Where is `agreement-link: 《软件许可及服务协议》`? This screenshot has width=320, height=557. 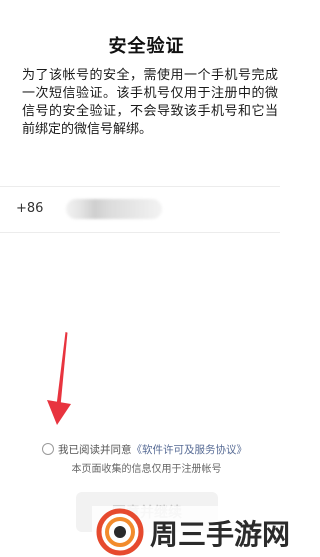
agreement-link: 《软件许可及服务协议》 is located at coordinates (190, 449).